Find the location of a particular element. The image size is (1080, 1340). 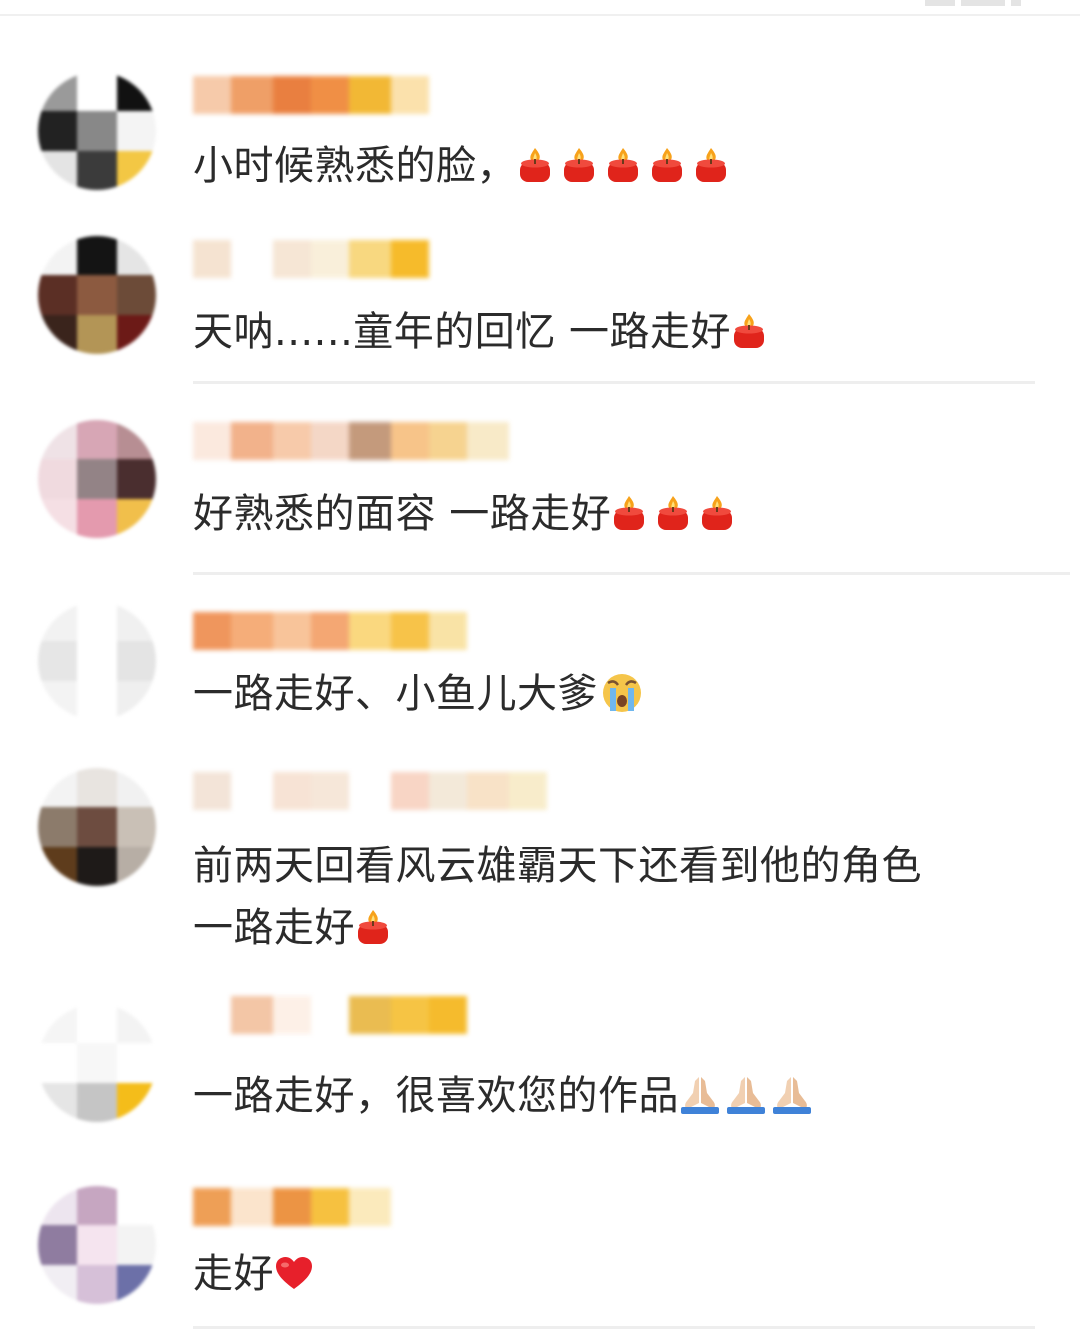

comment-text-content: 走好 is located at coordinates (233, 1274).